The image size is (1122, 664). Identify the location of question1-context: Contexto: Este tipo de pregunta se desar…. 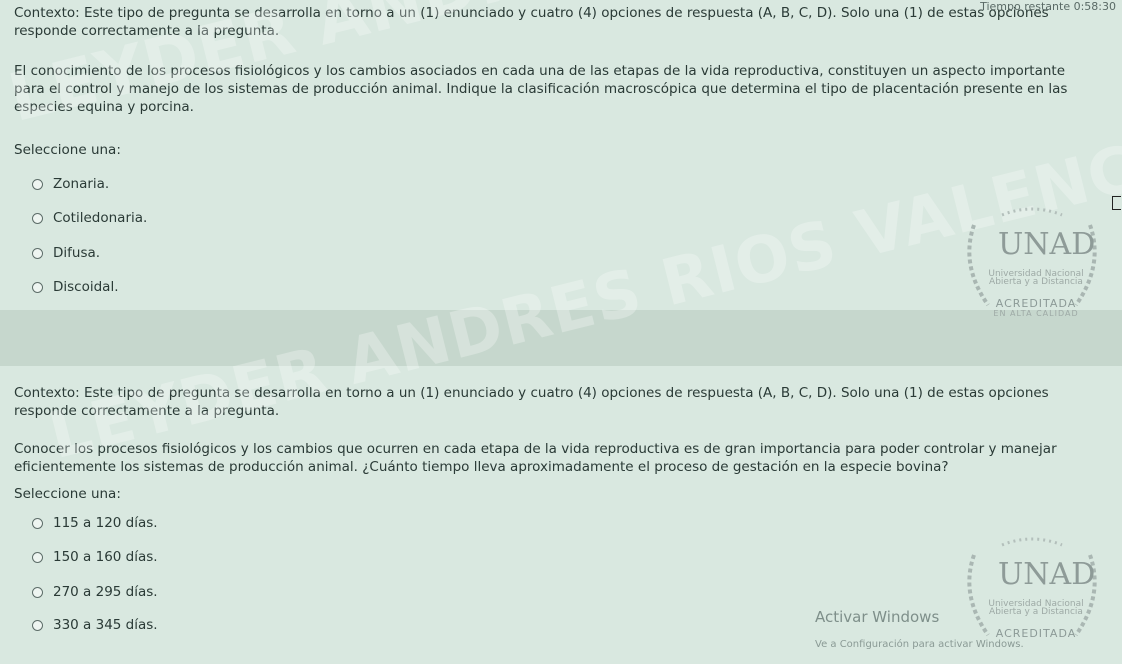
(531, 22).